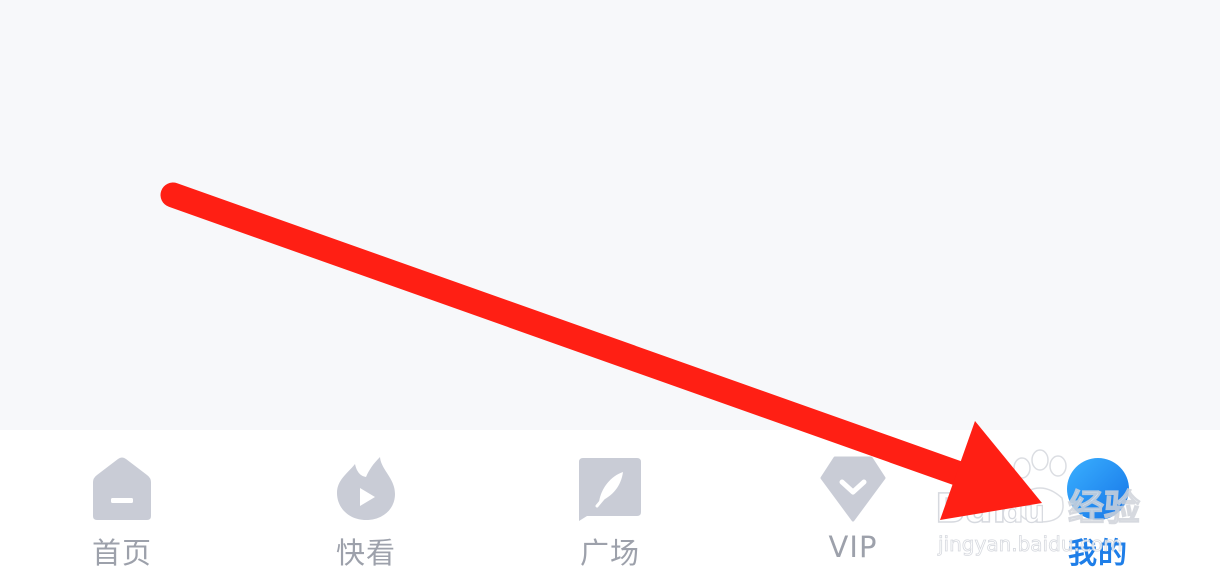 The image size is (1220, 583). What do you see at coordinates (610, 489) in the screenshot?
I see `feather-icon` at bounding box center [610, 489].